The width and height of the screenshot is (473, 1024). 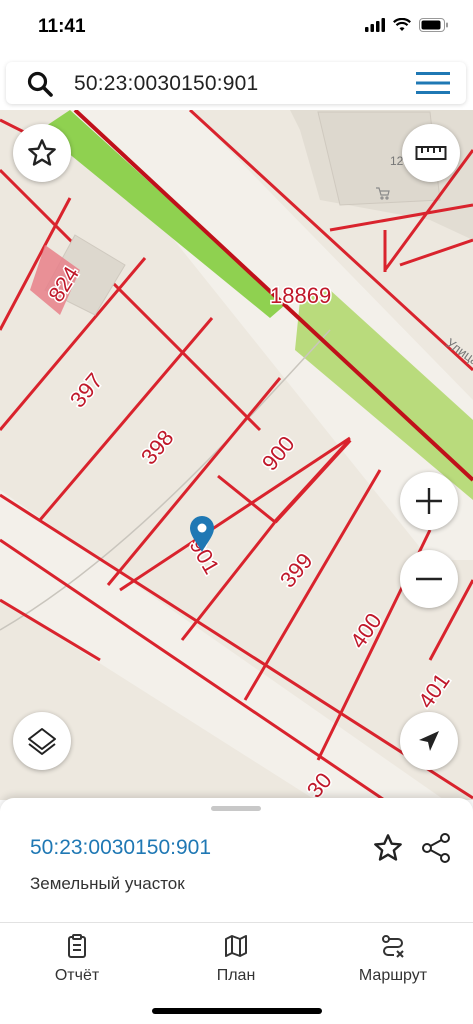 I want to click on ruler-icon, so click(x=431, y=153).